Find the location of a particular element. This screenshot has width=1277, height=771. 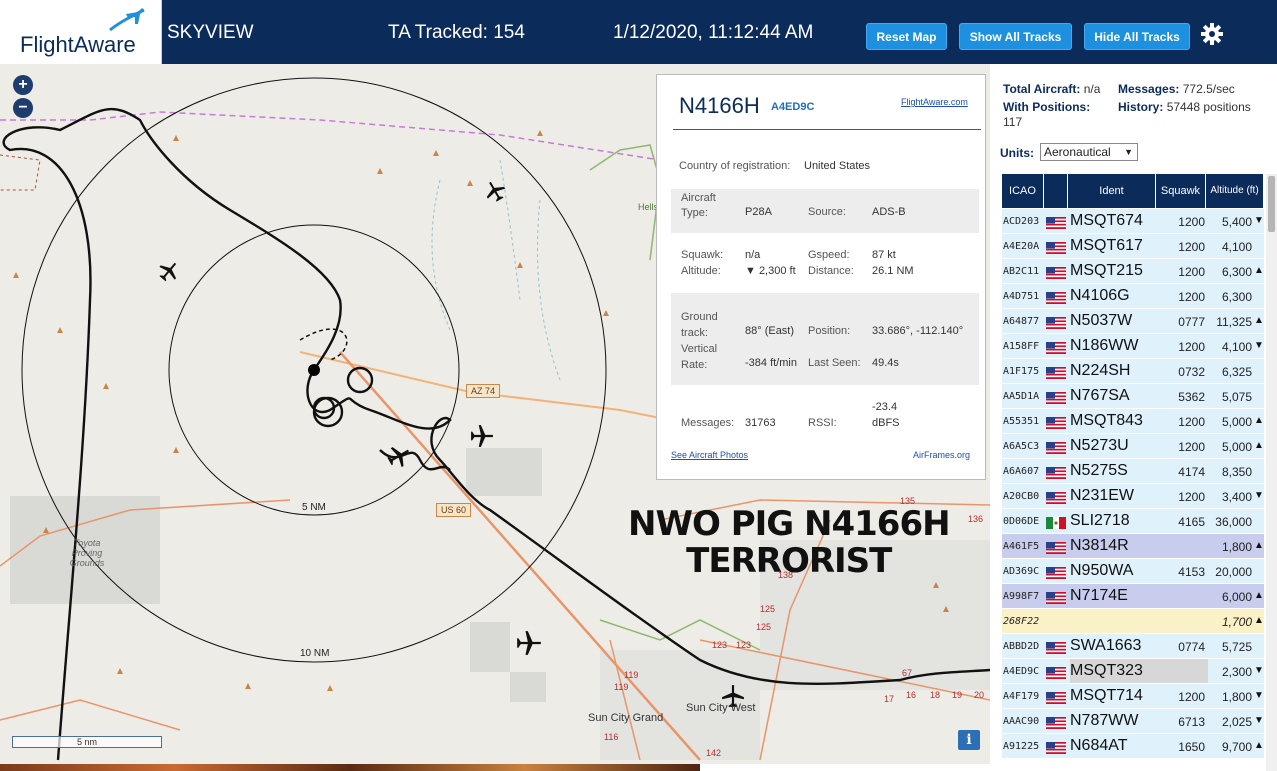

cell-altitude: 4,100 is located at coordinates (1236, 247).